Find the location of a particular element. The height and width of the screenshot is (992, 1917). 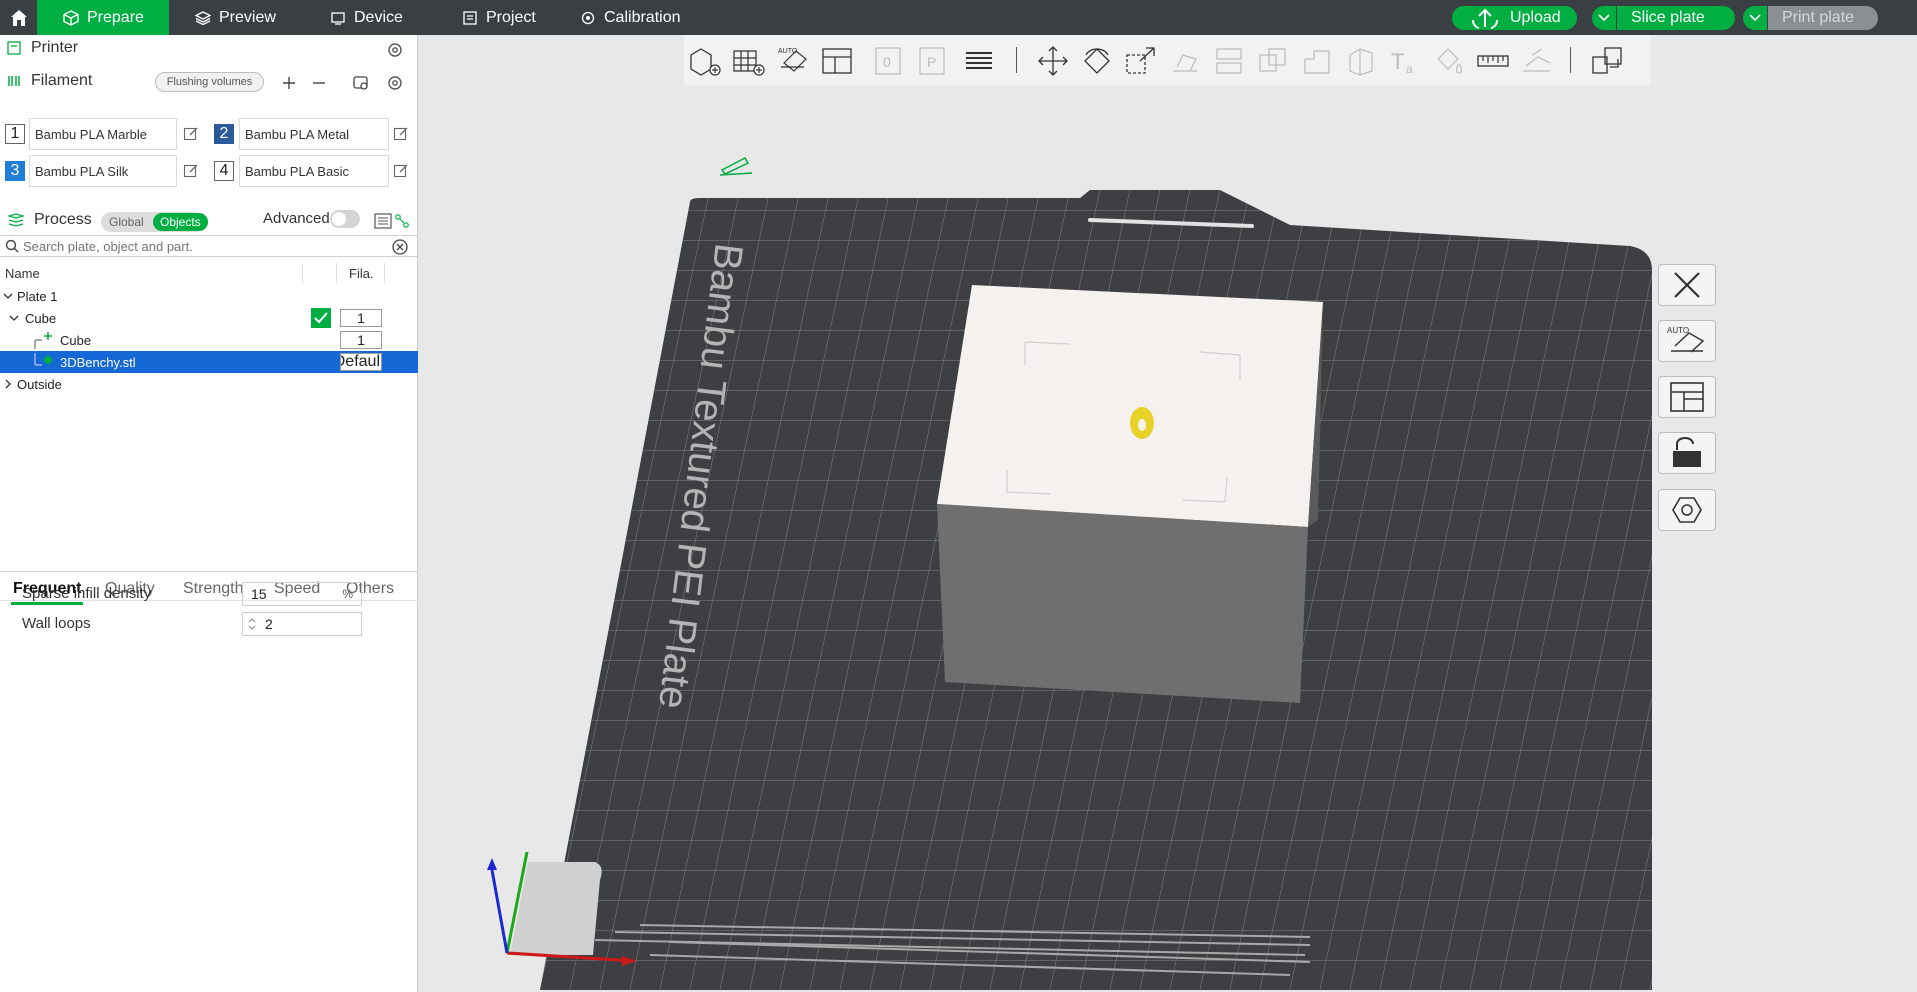

home-button is located at coordinates (18, 17).